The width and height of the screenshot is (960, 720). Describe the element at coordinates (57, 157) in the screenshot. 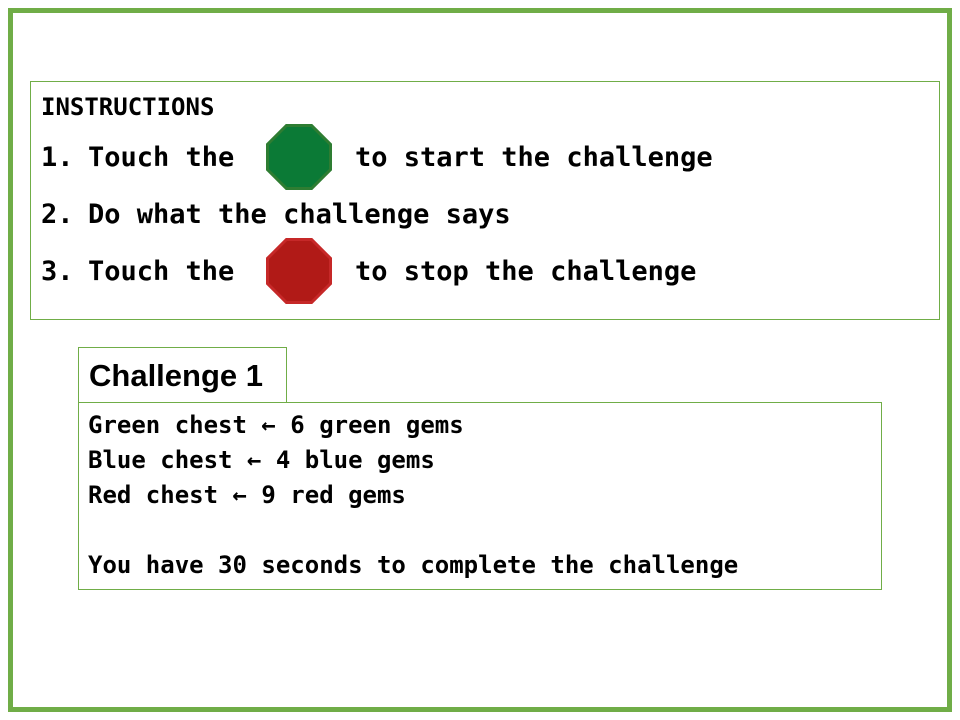

I see `step-number: 1.` at that location.